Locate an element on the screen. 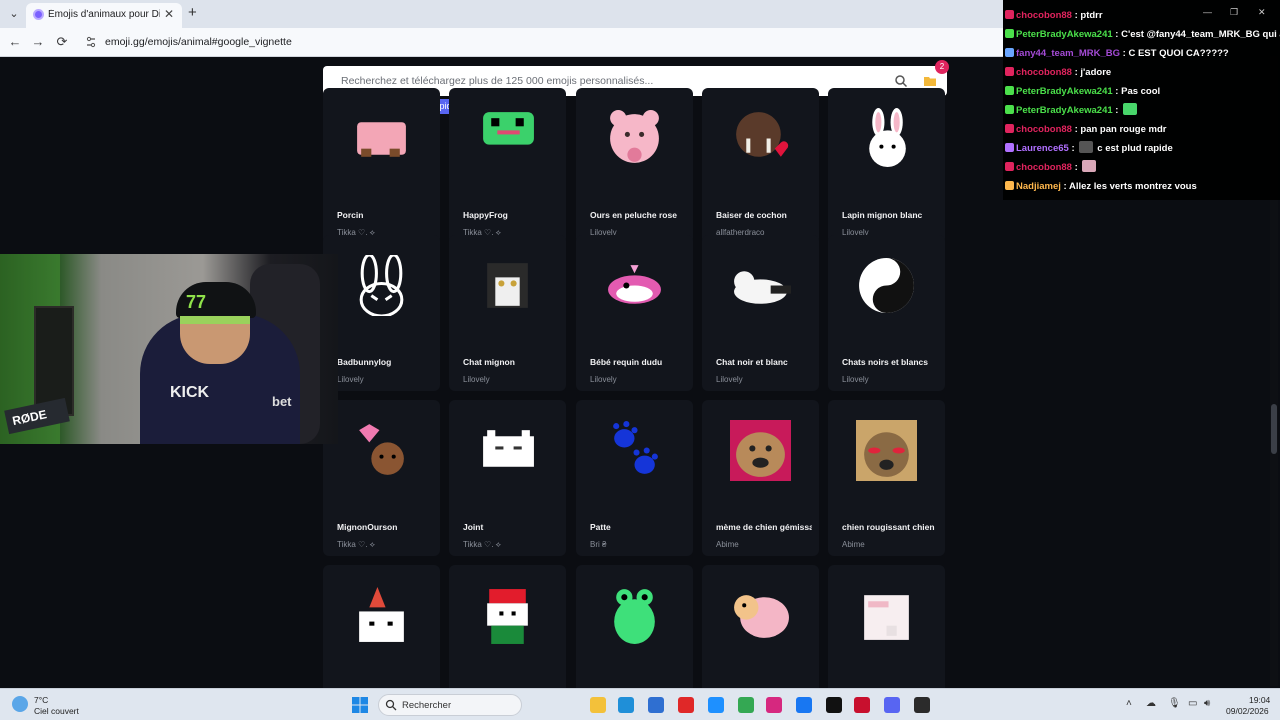 The image size is (1280, 720). emoji-card: Bébé requin dudu Lilovely is located at coordinates (634, 313).